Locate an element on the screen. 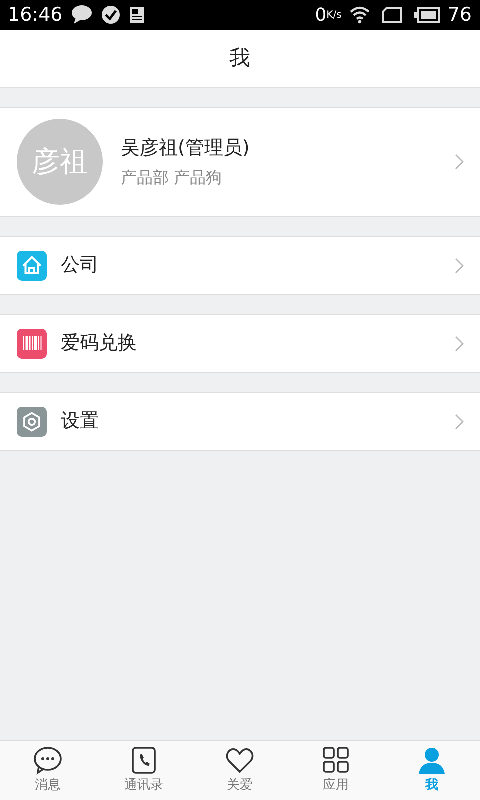 This screenshot has height=800, width=480. document-icon is located at coordinates (136, 15).